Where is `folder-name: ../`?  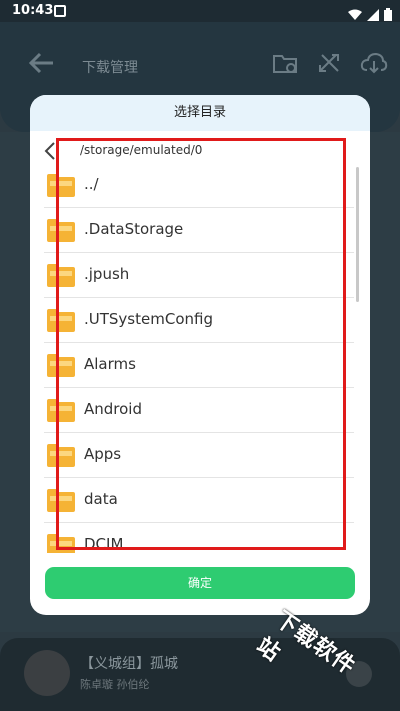
folder-name: ../ is located at coordinates (91, 184).